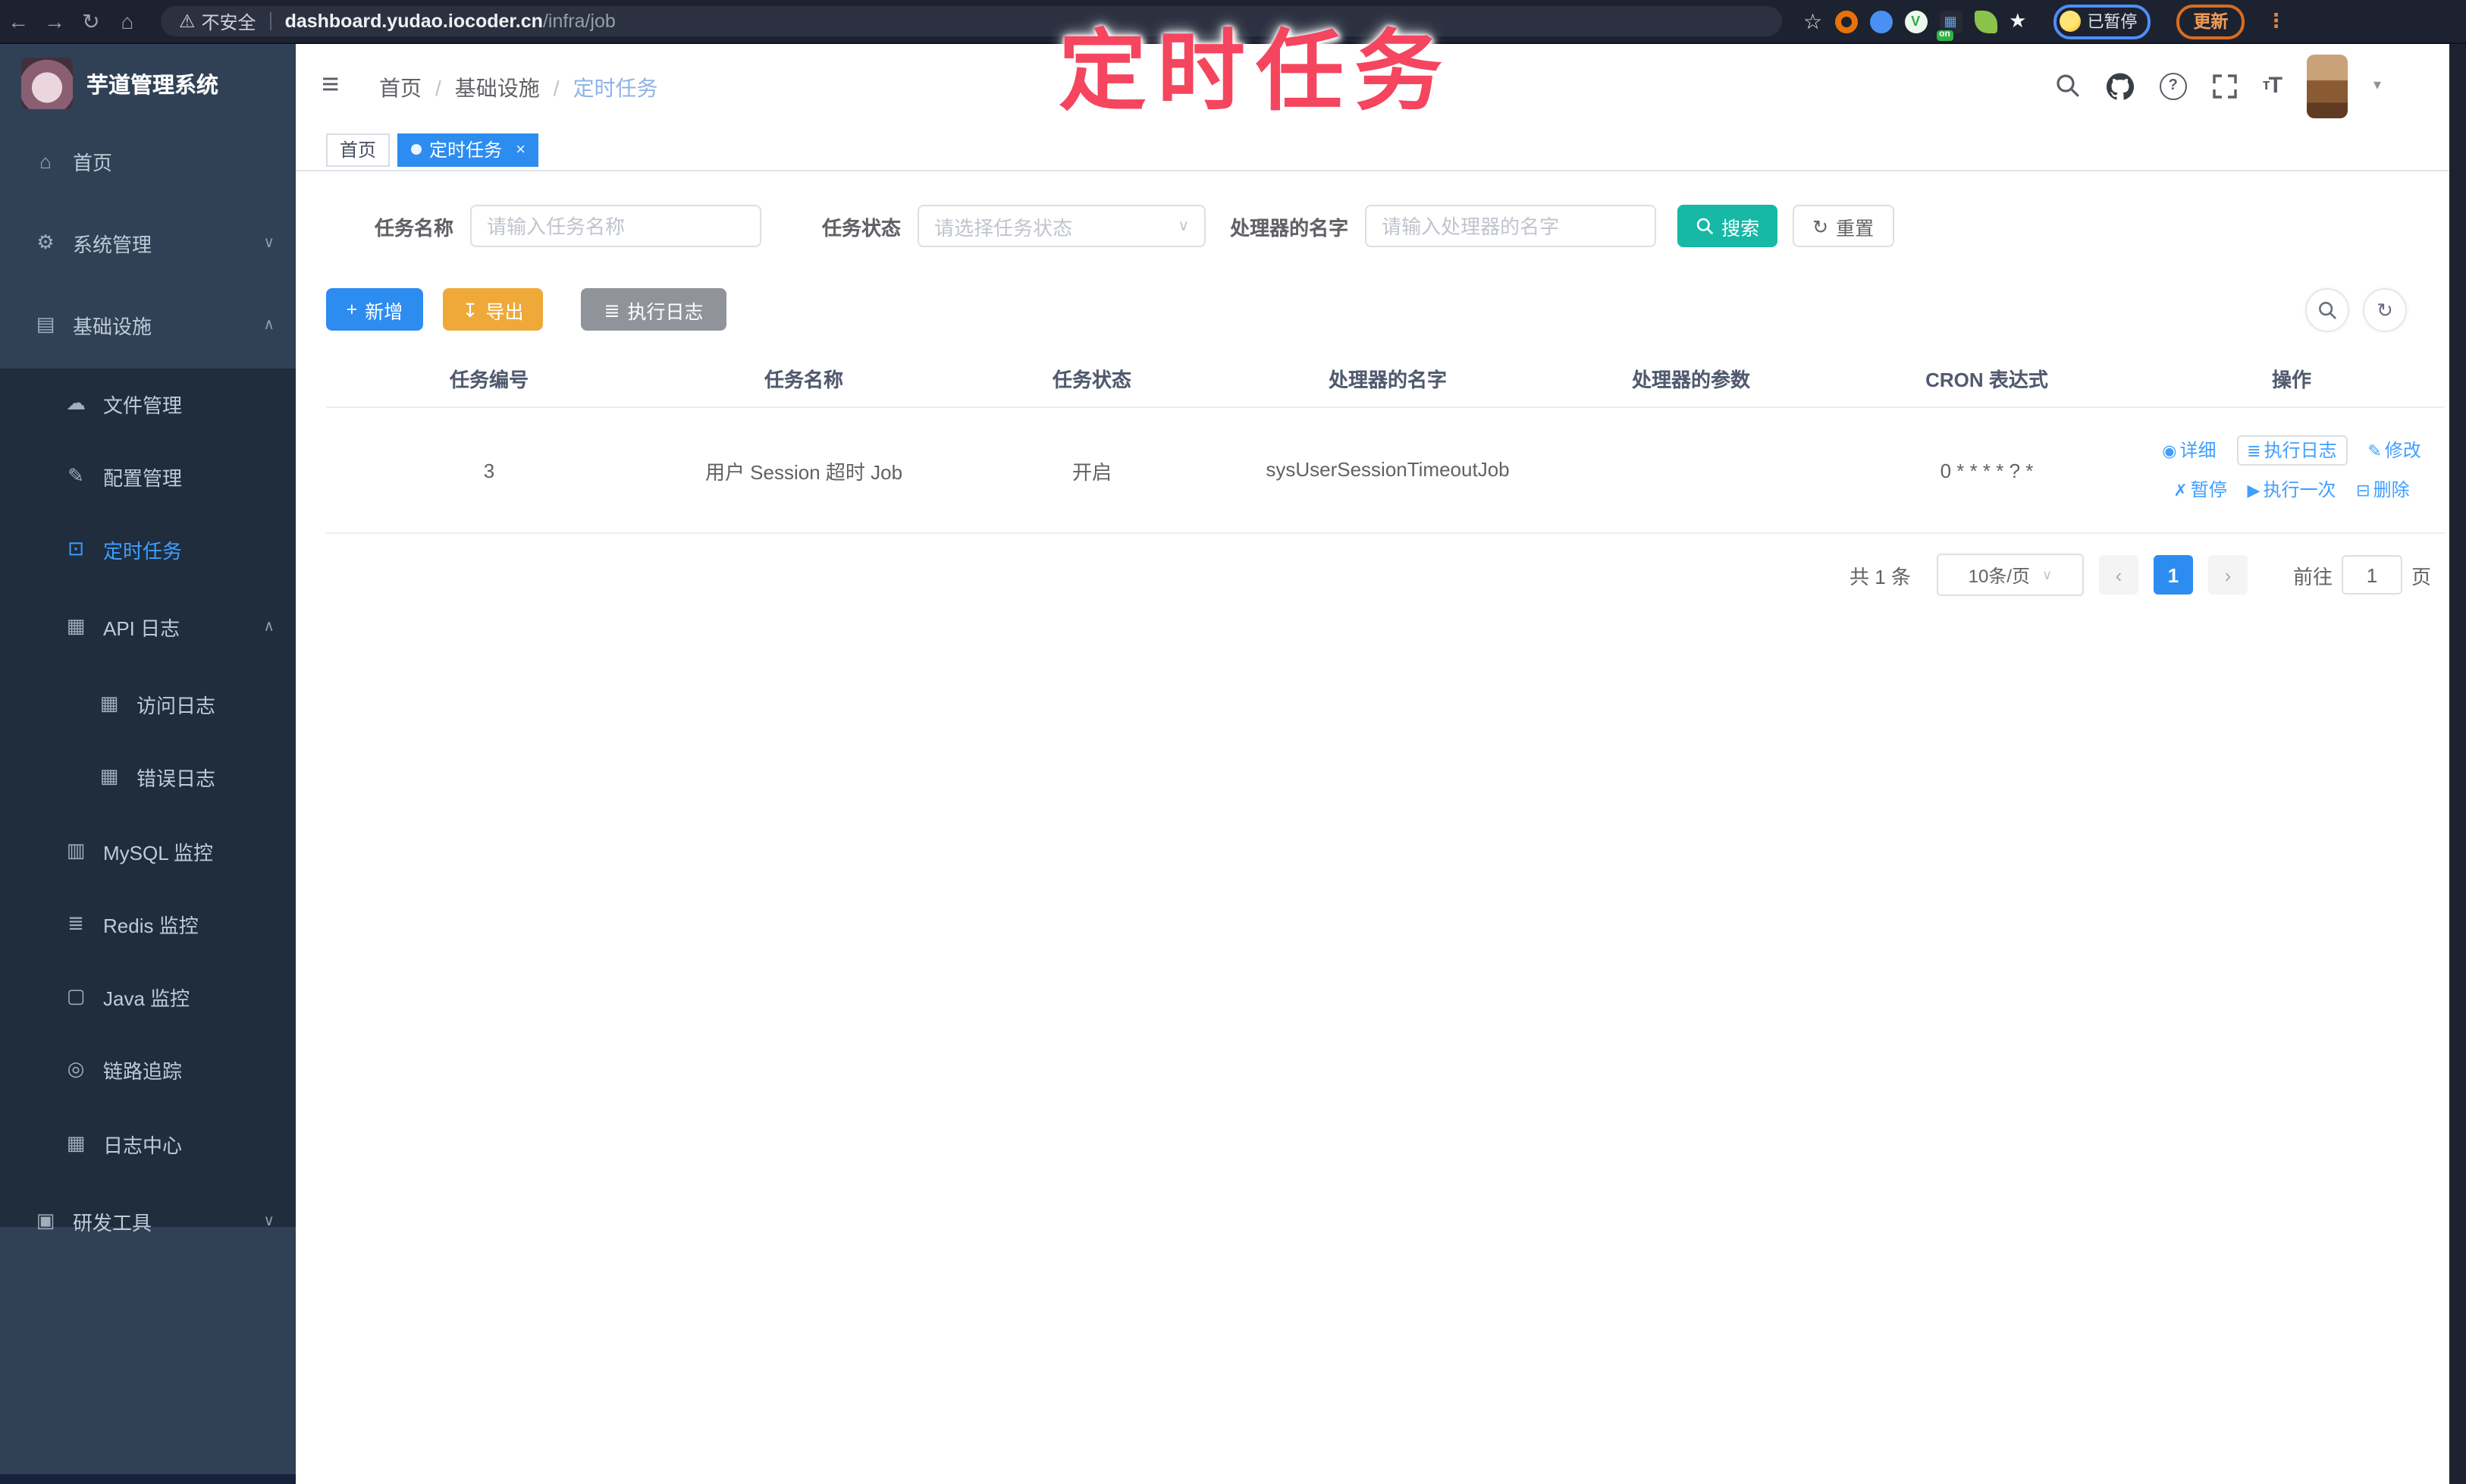 The image size is (2466, 1484). I want to click on handler-name-label: 处理器的名字, so click(1289, 228).